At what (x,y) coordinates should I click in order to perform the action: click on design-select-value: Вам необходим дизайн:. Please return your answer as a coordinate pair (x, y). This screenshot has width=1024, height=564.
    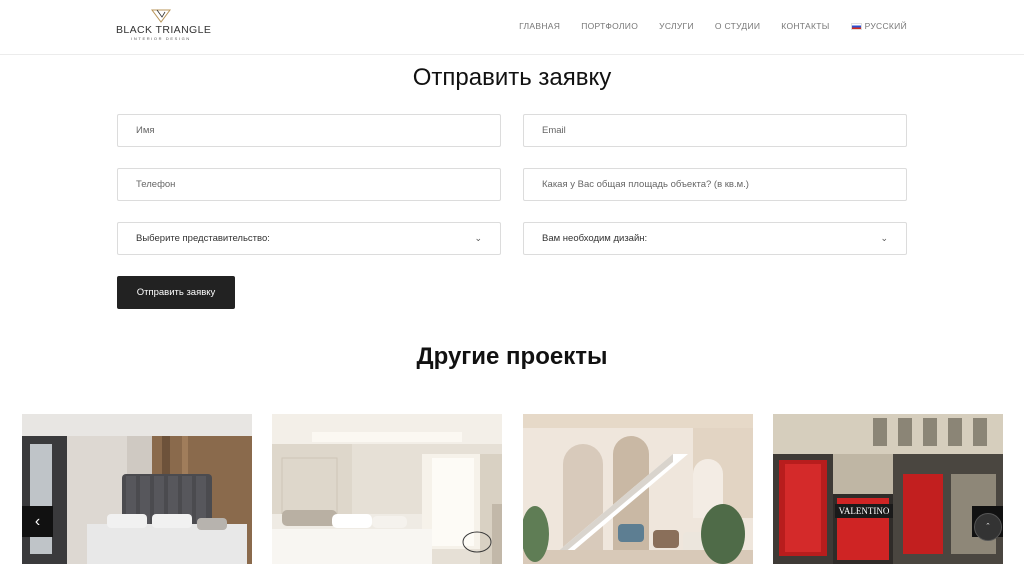
    Looking at the image, I should click on (595, 238).